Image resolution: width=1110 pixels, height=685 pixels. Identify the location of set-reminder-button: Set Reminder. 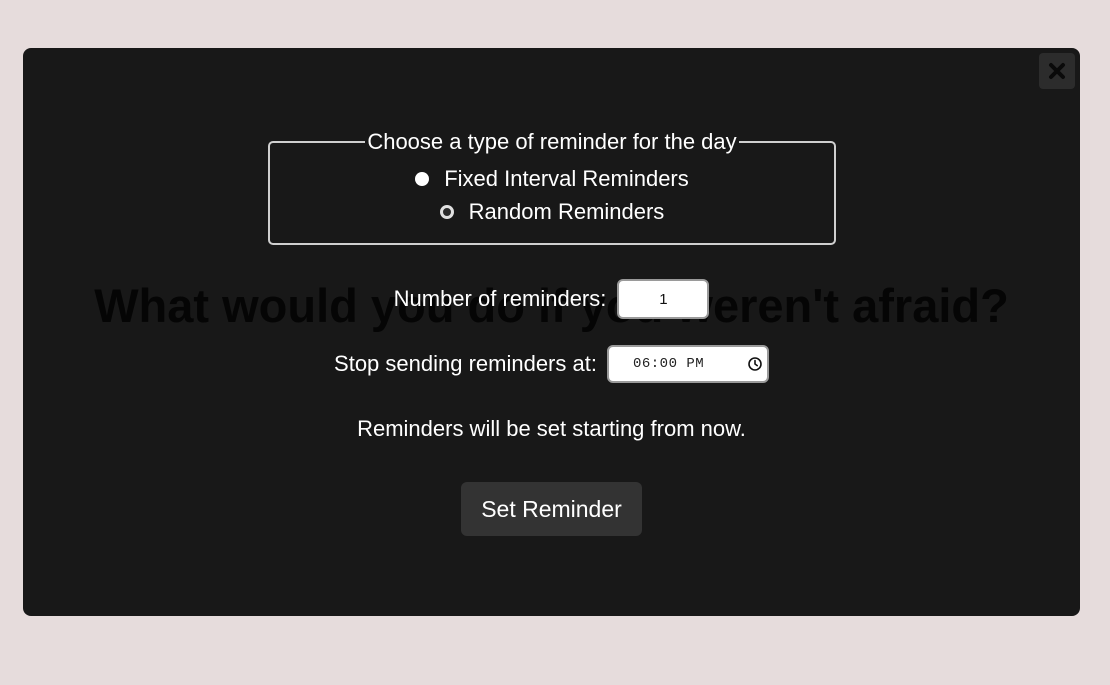
(551, 509).